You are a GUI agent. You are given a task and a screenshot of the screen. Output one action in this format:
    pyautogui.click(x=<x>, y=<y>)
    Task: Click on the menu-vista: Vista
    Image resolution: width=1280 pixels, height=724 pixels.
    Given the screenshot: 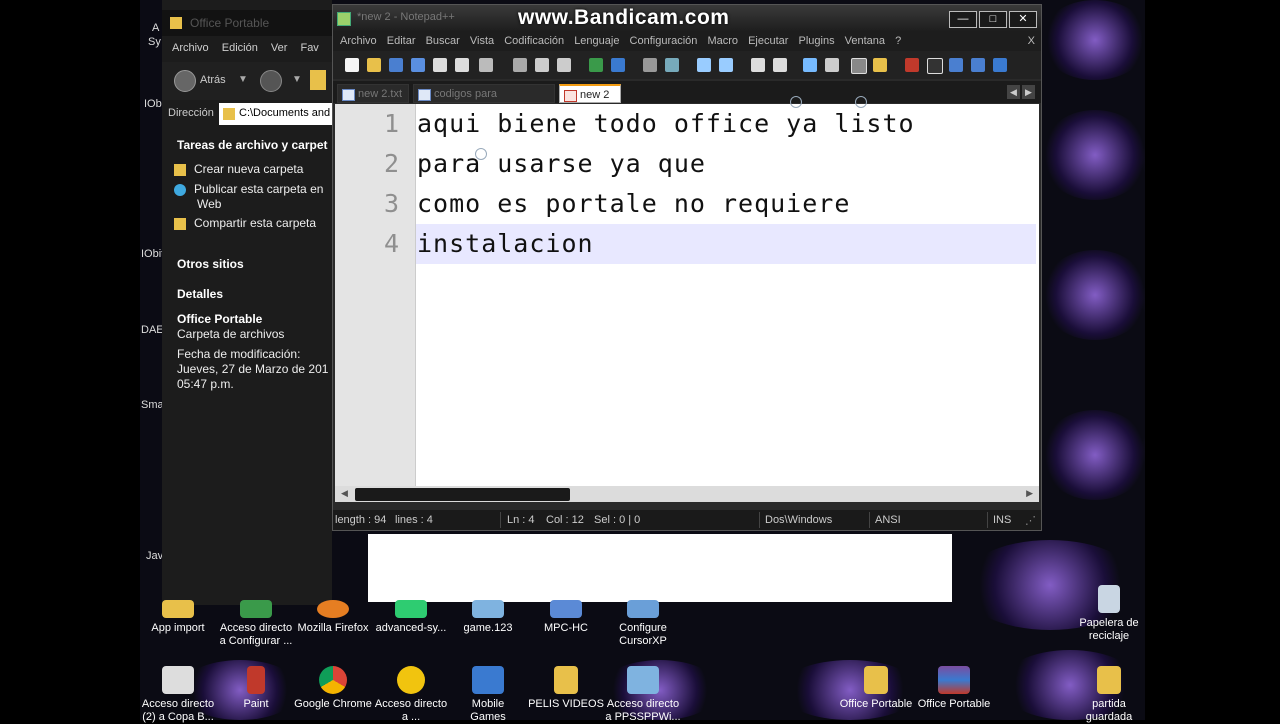 What is the action you would take?
    pyautogui.click(x=482, y=41)
    